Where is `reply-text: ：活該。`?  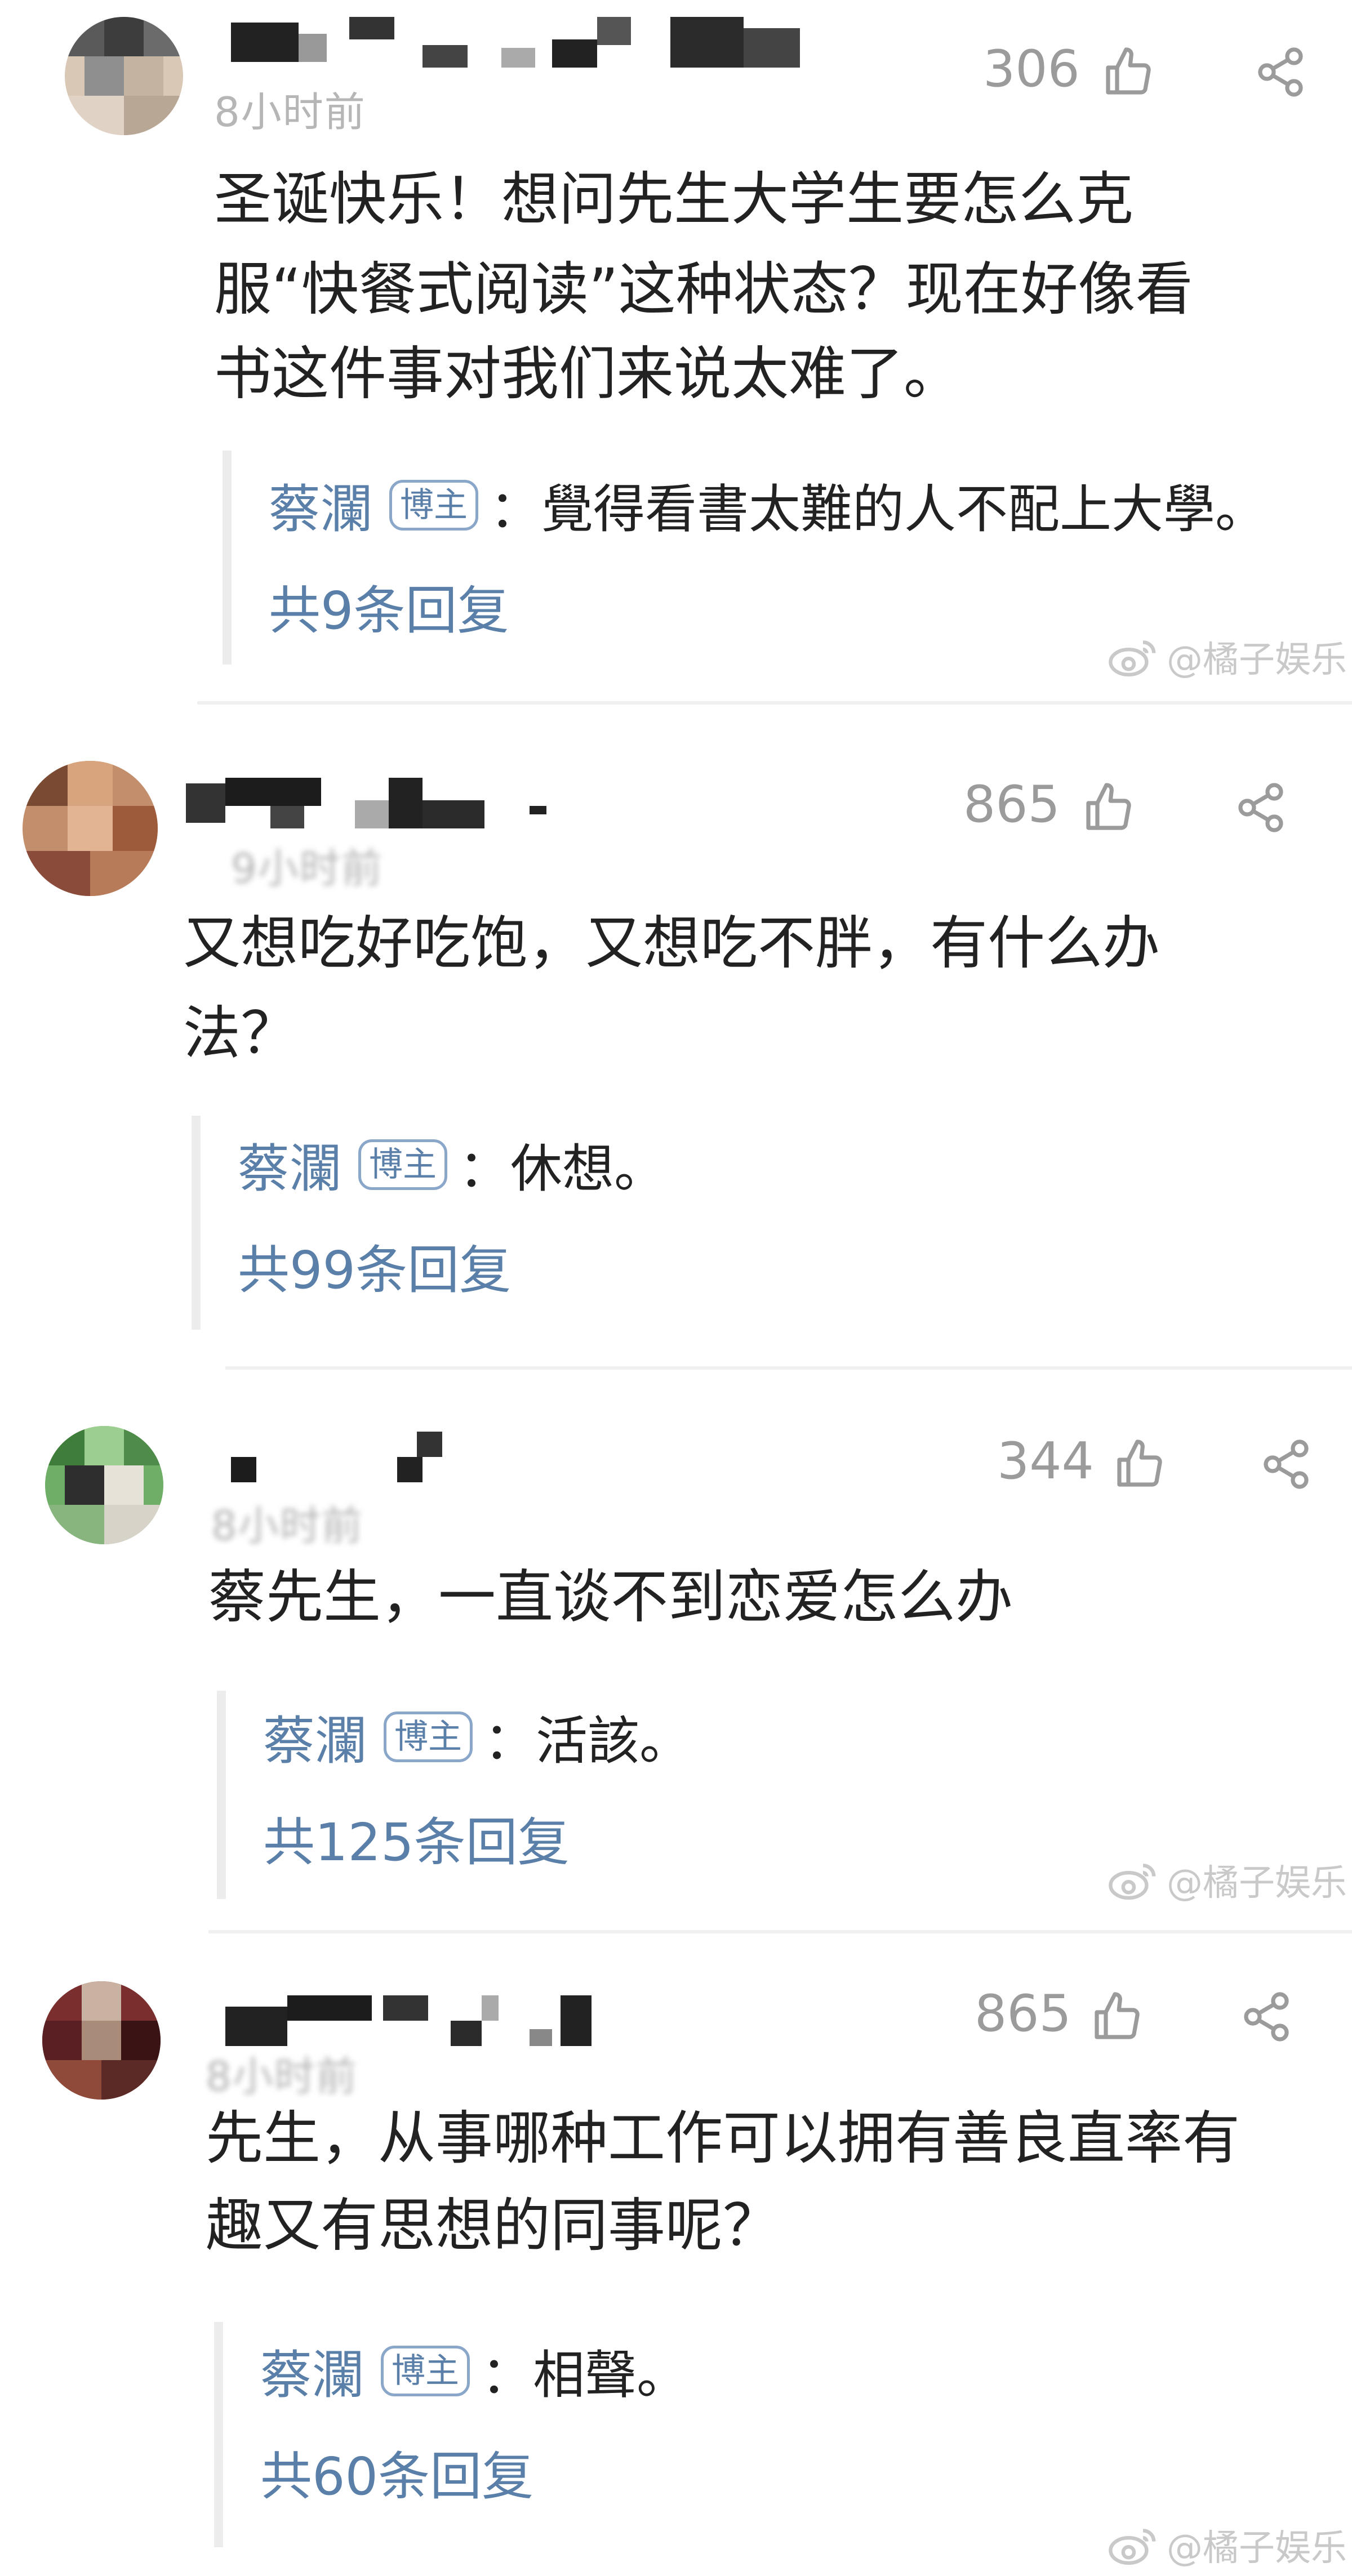 reply-text: ：活該。 is located at coordinates (588, 1741).